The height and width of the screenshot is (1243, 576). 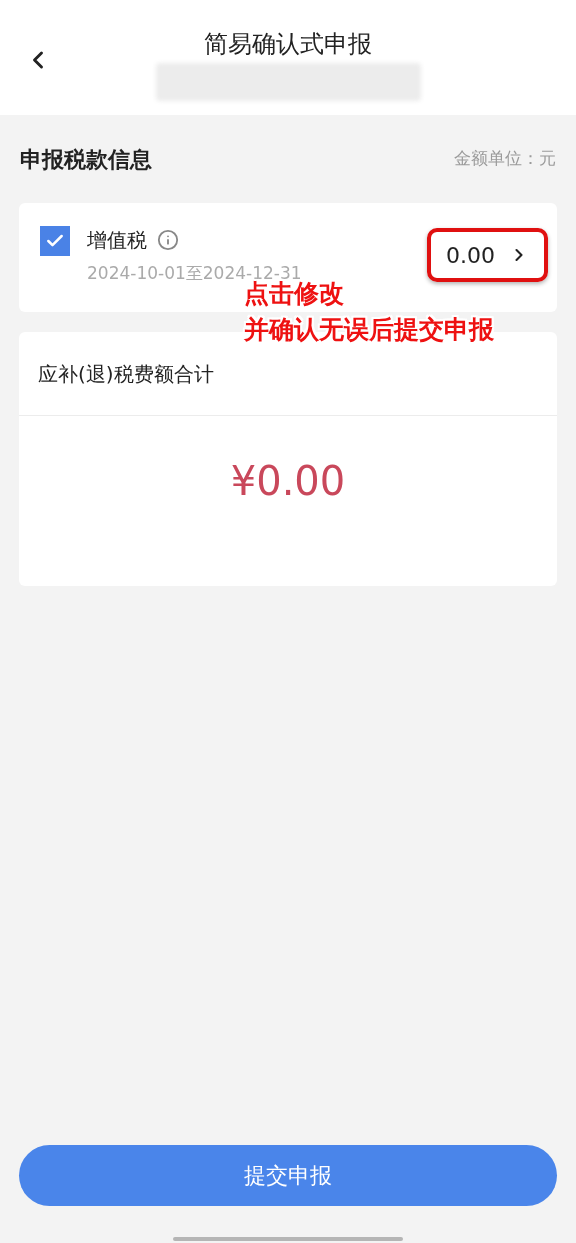 I want to click on tax-name: 增值税, so click(x=117, y=240).